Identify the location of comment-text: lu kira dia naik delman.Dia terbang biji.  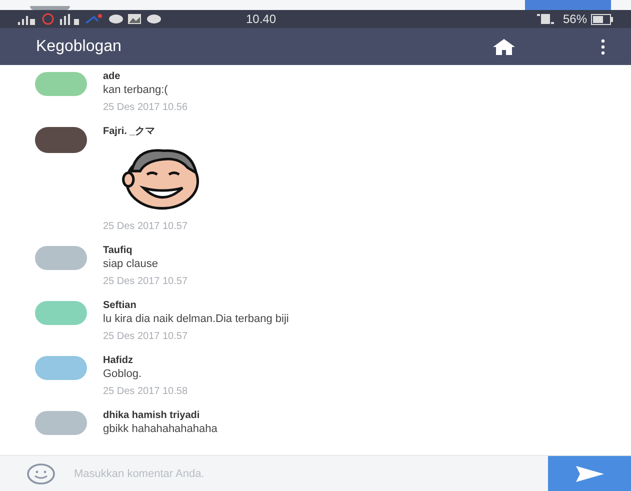
(196, 319).